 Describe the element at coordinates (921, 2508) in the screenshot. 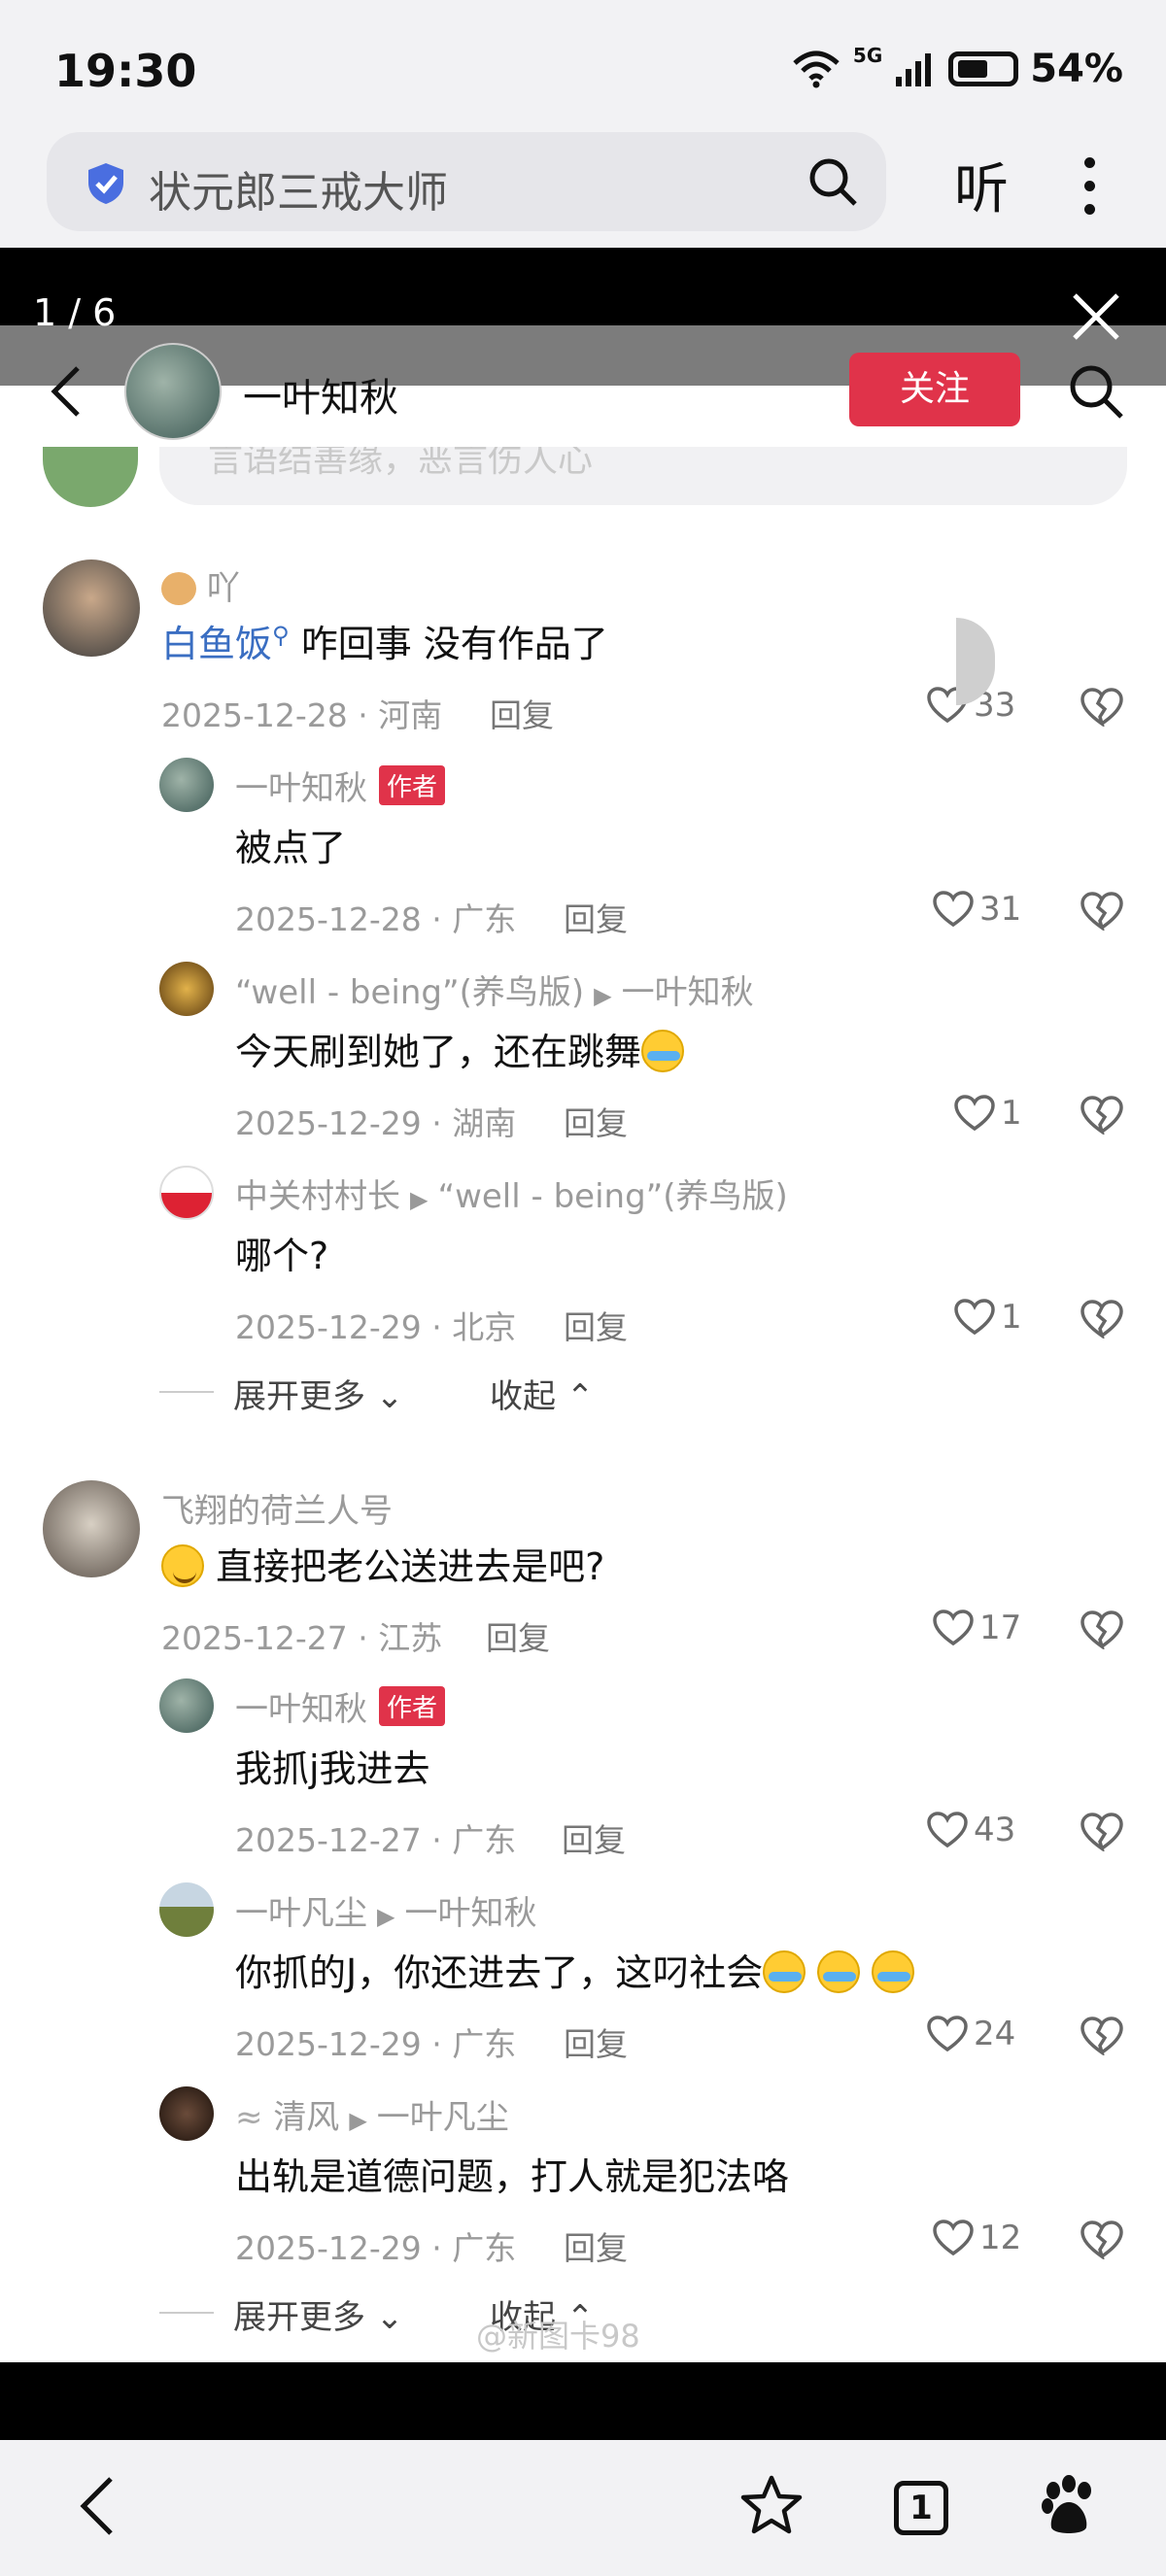

I see `tabs-button: 1` at that location.